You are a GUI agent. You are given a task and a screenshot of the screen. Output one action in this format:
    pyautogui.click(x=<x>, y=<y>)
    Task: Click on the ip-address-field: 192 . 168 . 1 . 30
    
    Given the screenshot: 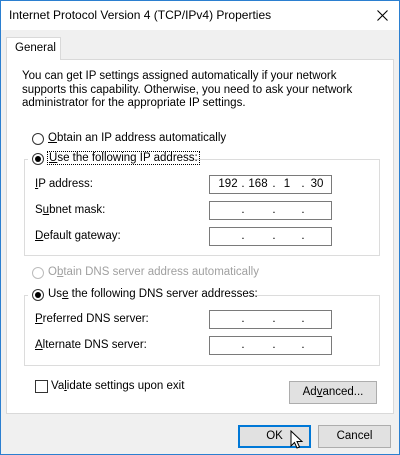 What is the action you would take?
    pyautogui.click(x=270, y=184)
    